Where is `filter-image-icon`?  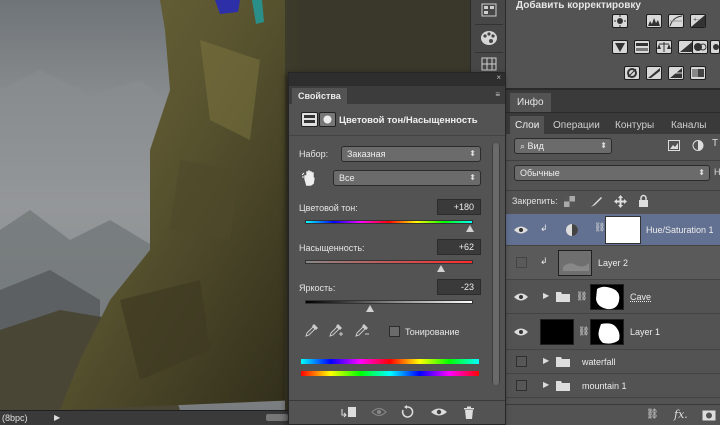 filter-image-icon is located at coordinates (674, 146).